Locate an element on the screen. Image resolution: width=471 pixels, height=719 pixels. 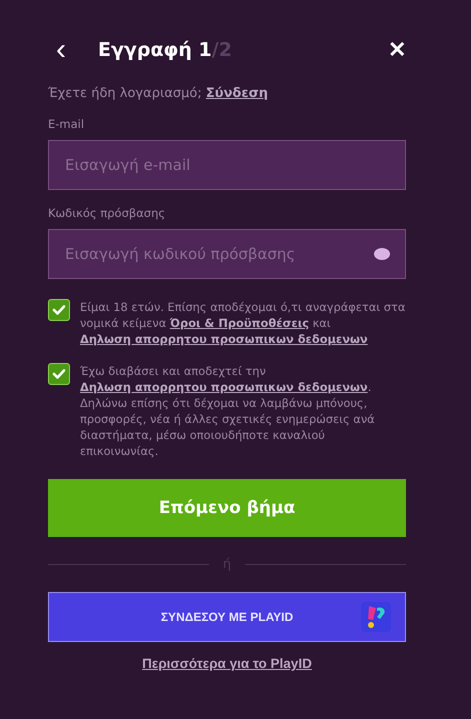
consent-link: Όροι & Προϋποθέσεις is located at coordinates (239, 323).